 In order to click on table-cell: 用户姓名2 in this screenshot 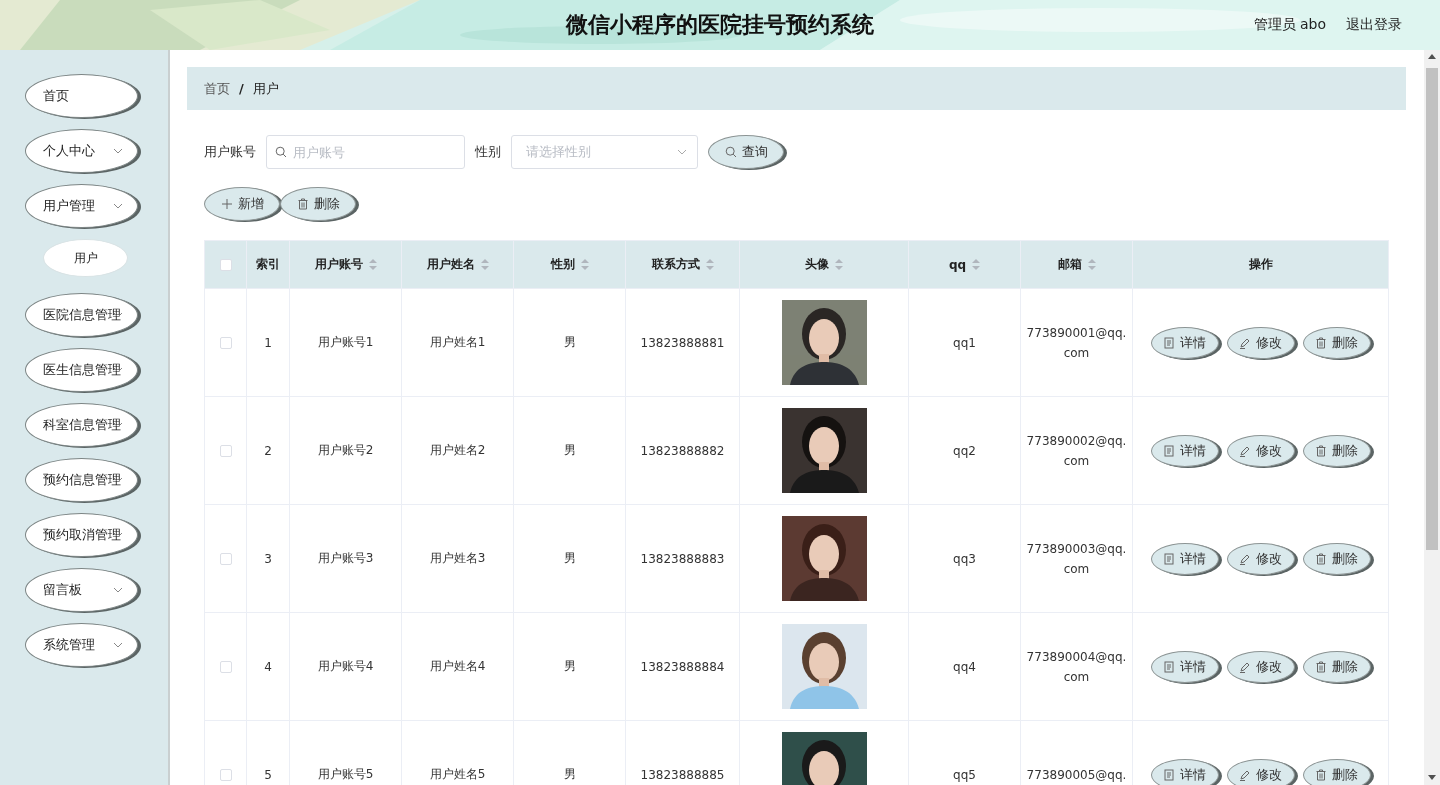, I will do `click(457, 450)`.